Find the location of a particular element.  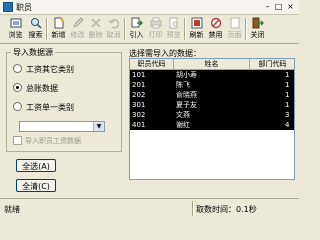

radio-single-category: 工资单一类别 is located at coordinates (43, 107).